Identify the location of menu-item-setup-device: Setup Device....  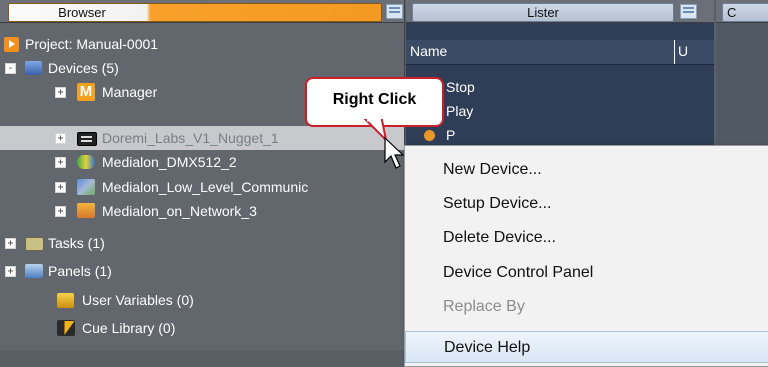
(586, 204).